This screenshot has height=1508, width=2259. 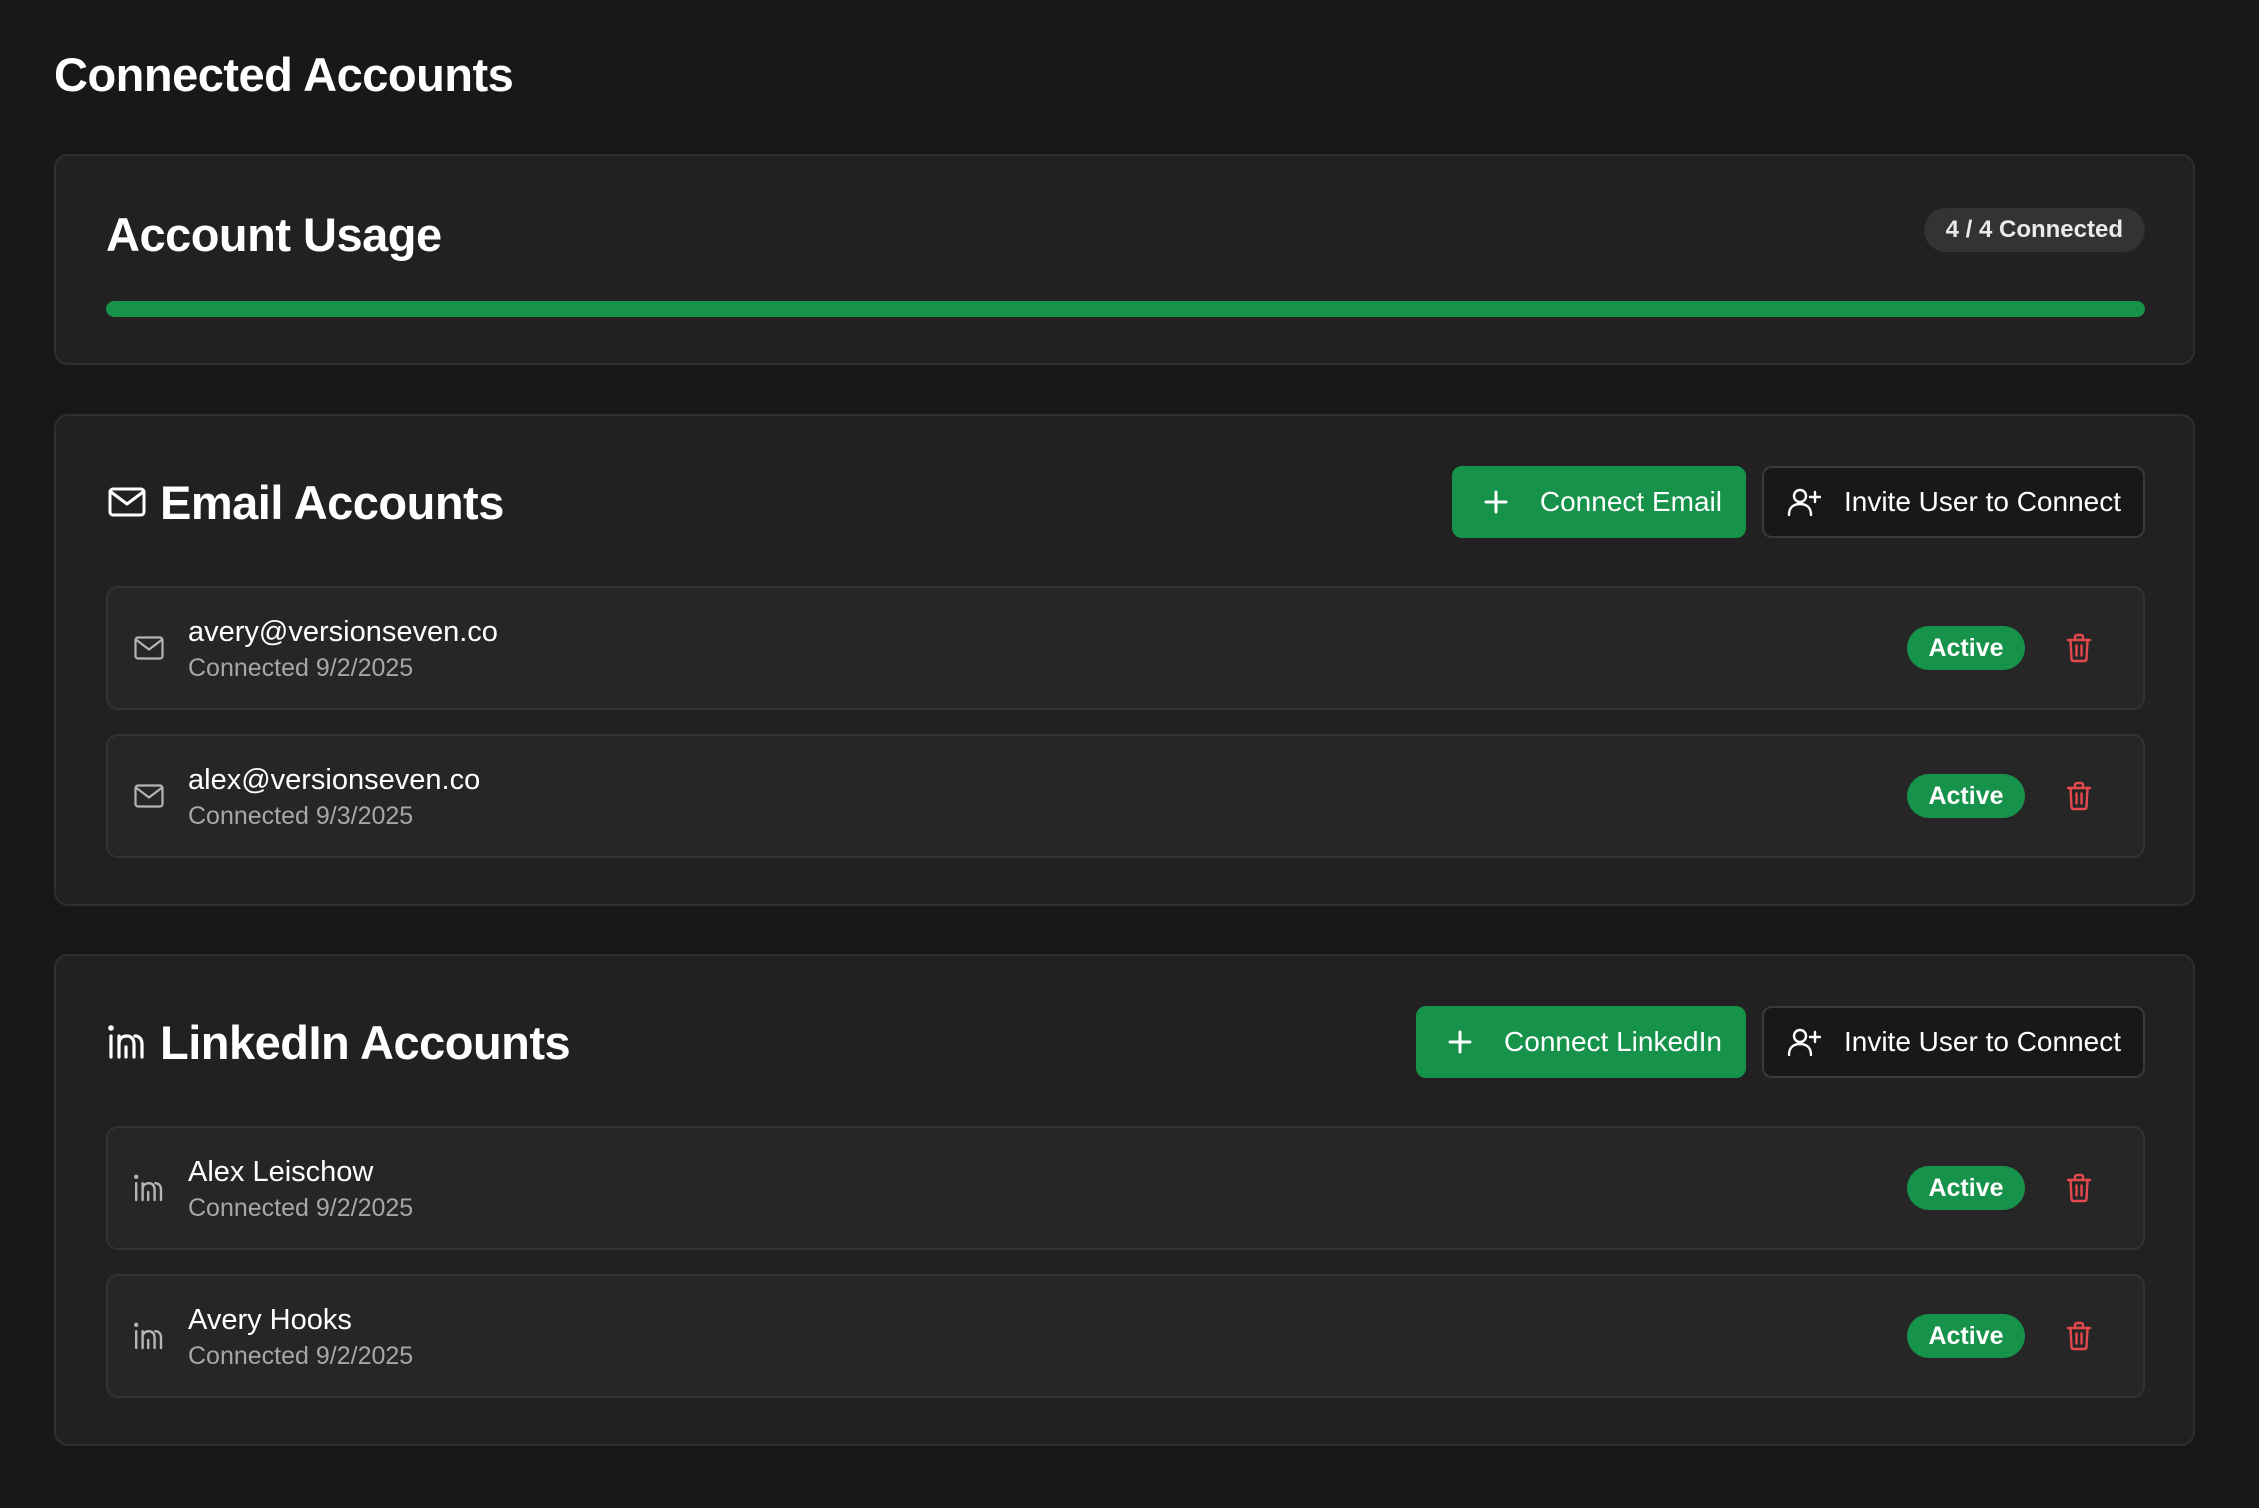 I want to click on linkedin-account-row: Alex Leischow Connected 9/2/2025 Active, so click(x=1125, y=1188).